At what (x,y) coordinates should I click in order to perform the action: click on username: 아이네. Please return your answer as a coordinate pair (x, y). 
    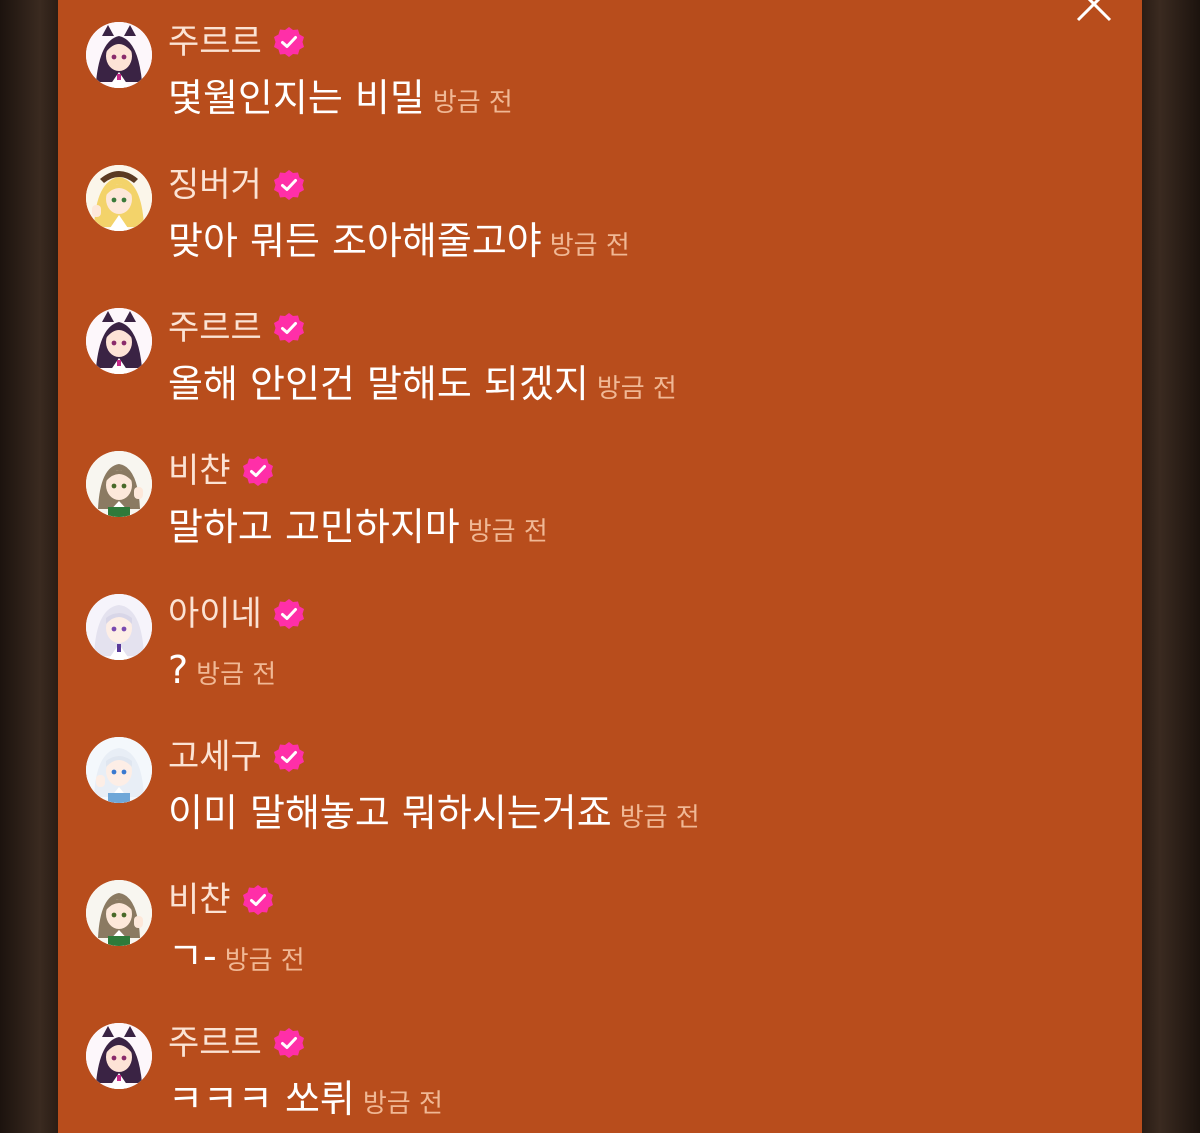
    Looking at the image, I should click on (215, 614).